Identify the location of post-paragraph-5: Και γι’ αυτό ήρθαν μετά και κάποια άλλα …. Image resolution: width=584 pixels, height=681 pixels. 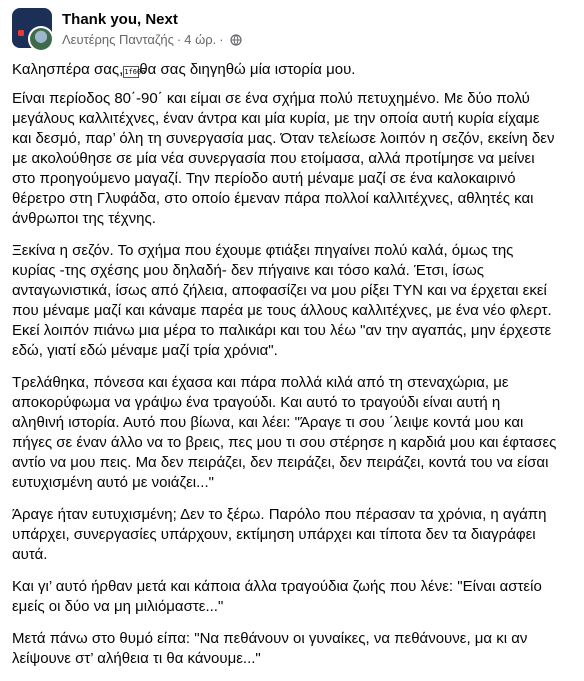
(277, 596).